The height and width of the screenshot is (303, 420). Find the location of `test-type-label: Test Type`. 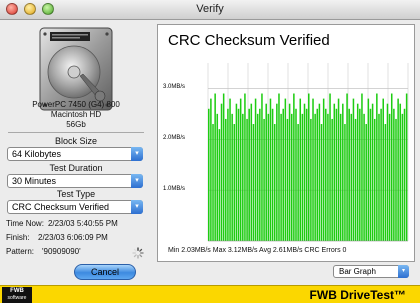

test-type-label: Test Type is located at coordinates (76, 194).